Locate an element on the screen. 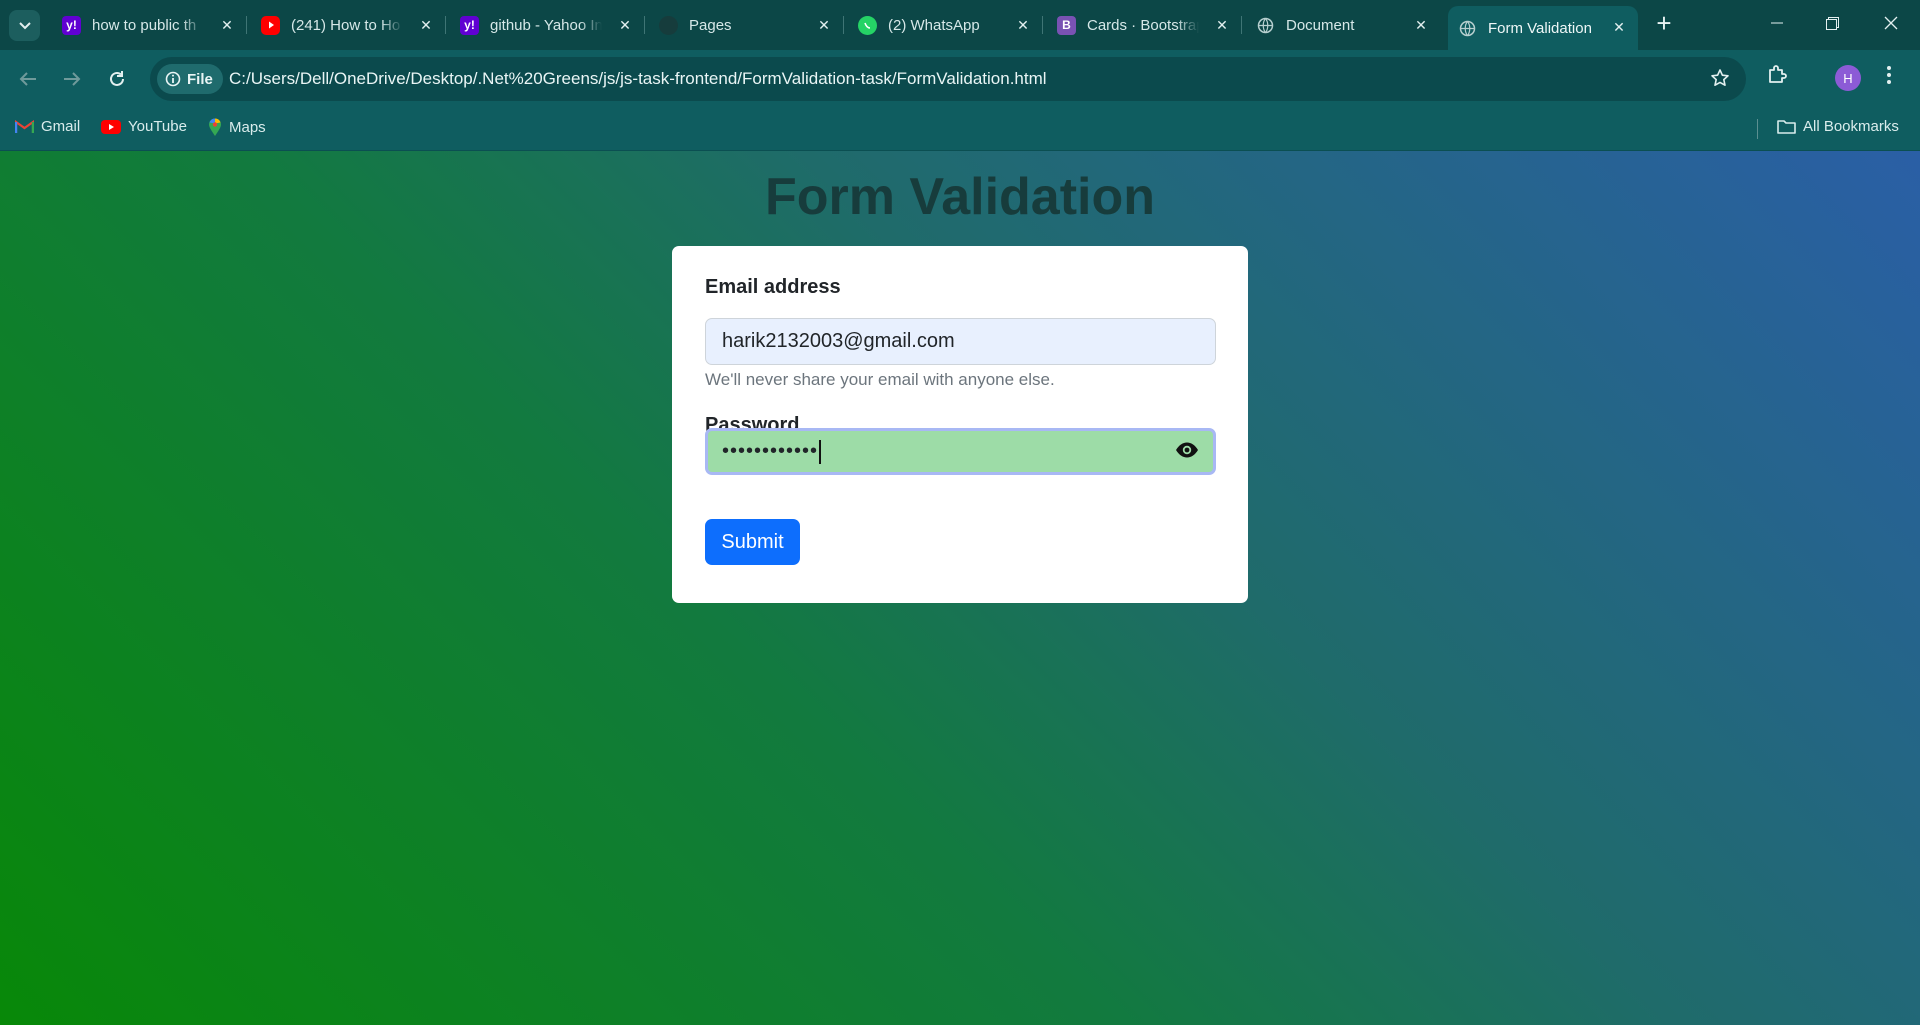 The width and height of the screenshot is (1920, 1025). close-window-button is located at coordinates (1891, 23).